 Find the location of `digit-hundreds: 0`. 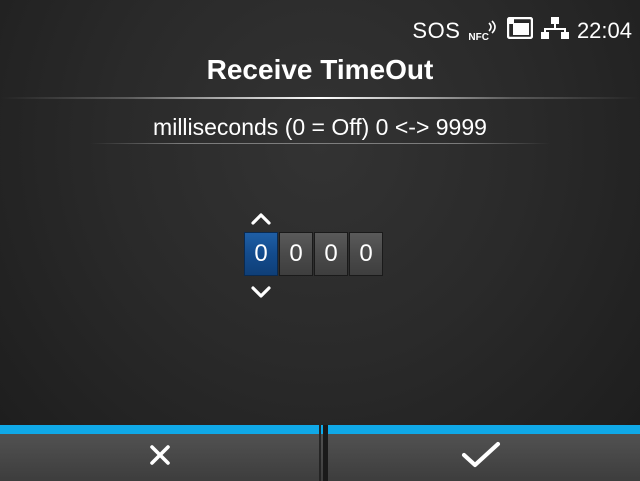

digit-hundreds: 0 is located at coordinates (296, 254).